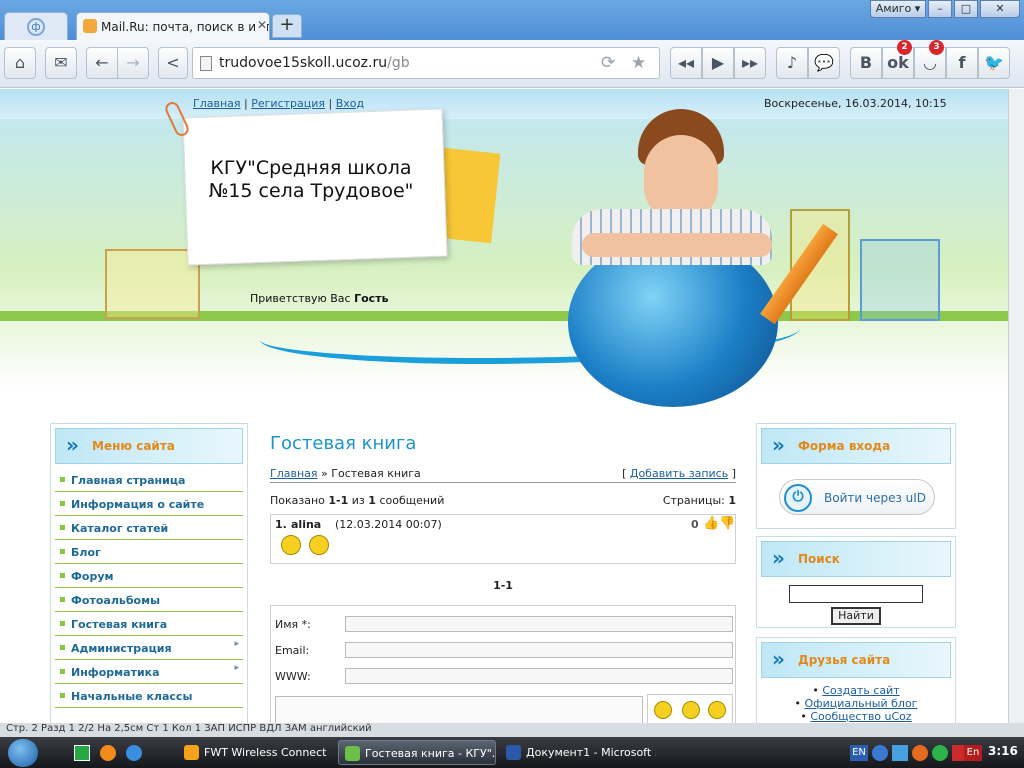 The height and width of the screenshot is (768, 1024). What do you see at coordinates (900, 753) in the screenshot?
I see `monitor-icon` at bounding box center [900, 753].